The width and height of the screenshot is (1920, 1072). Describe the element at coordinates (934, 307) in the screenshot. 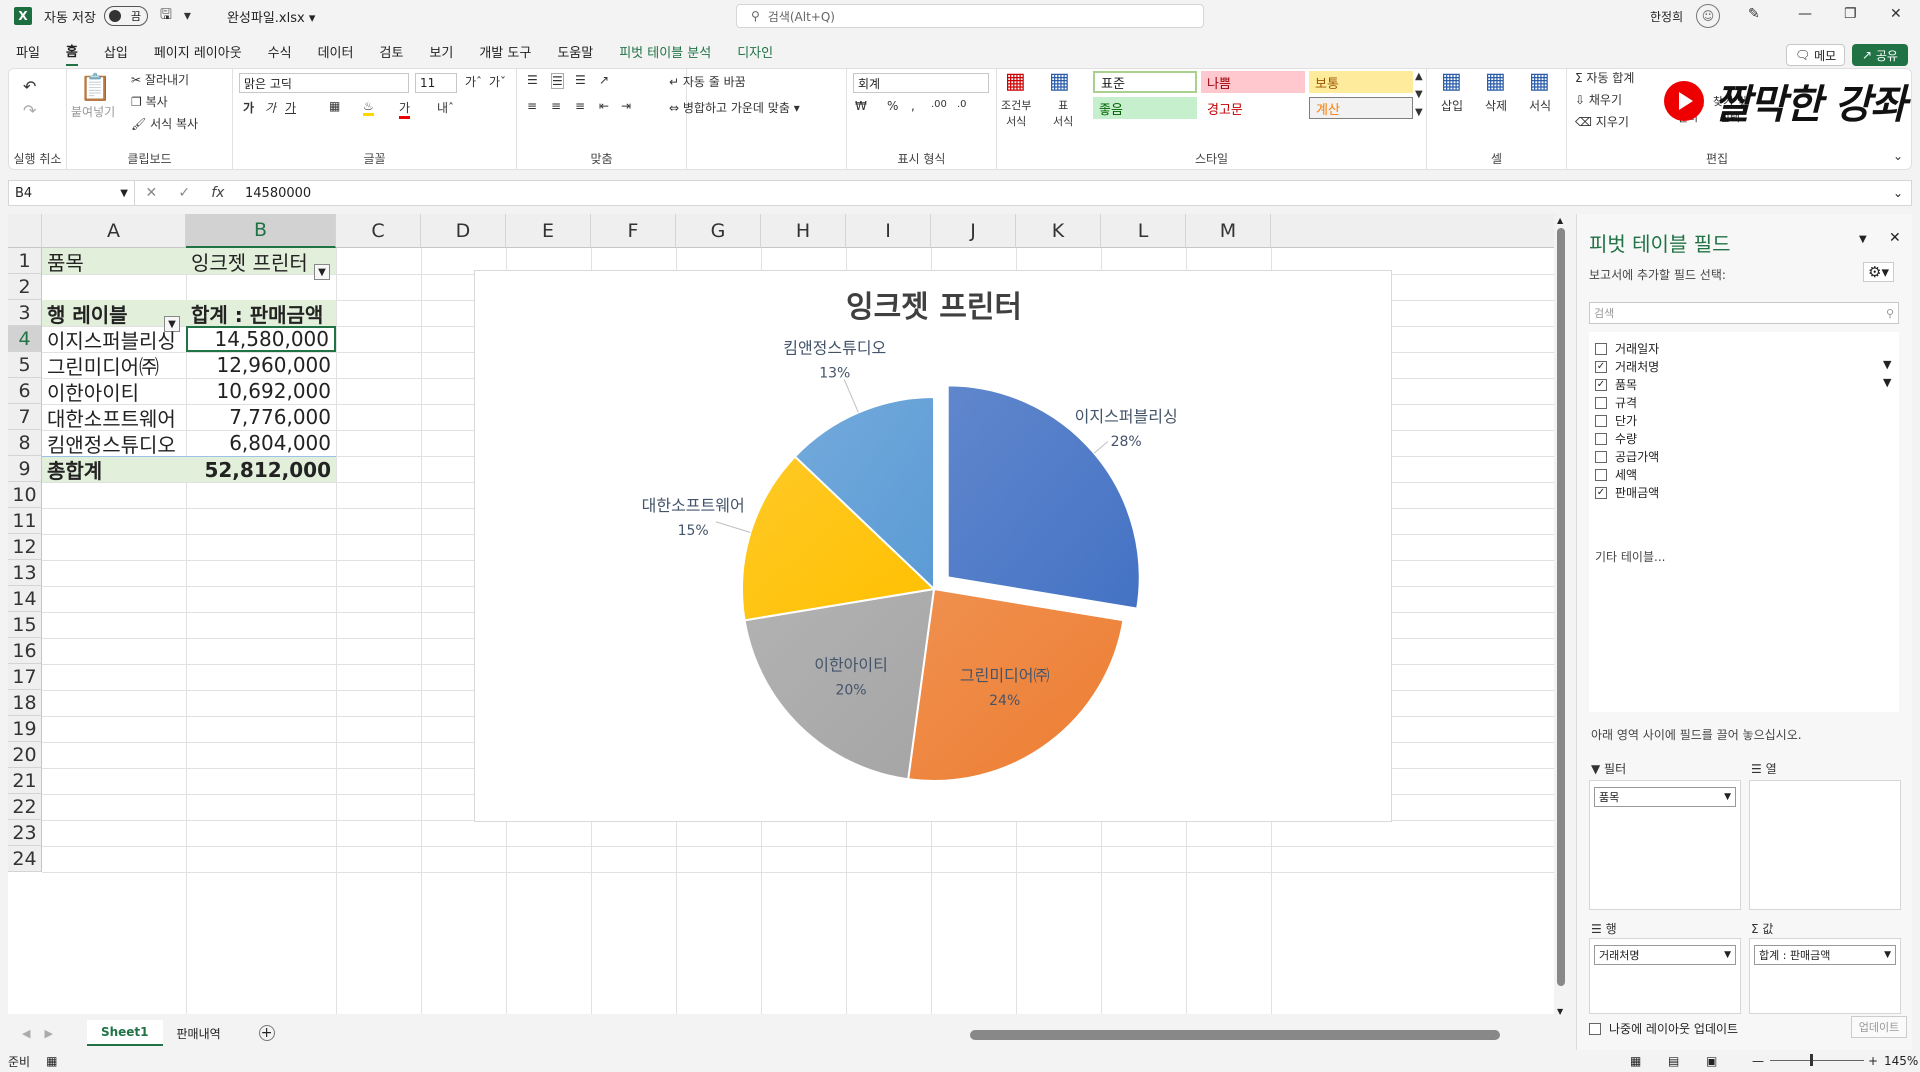

I see `chart-title: 잉크젯 프린터` at that location.